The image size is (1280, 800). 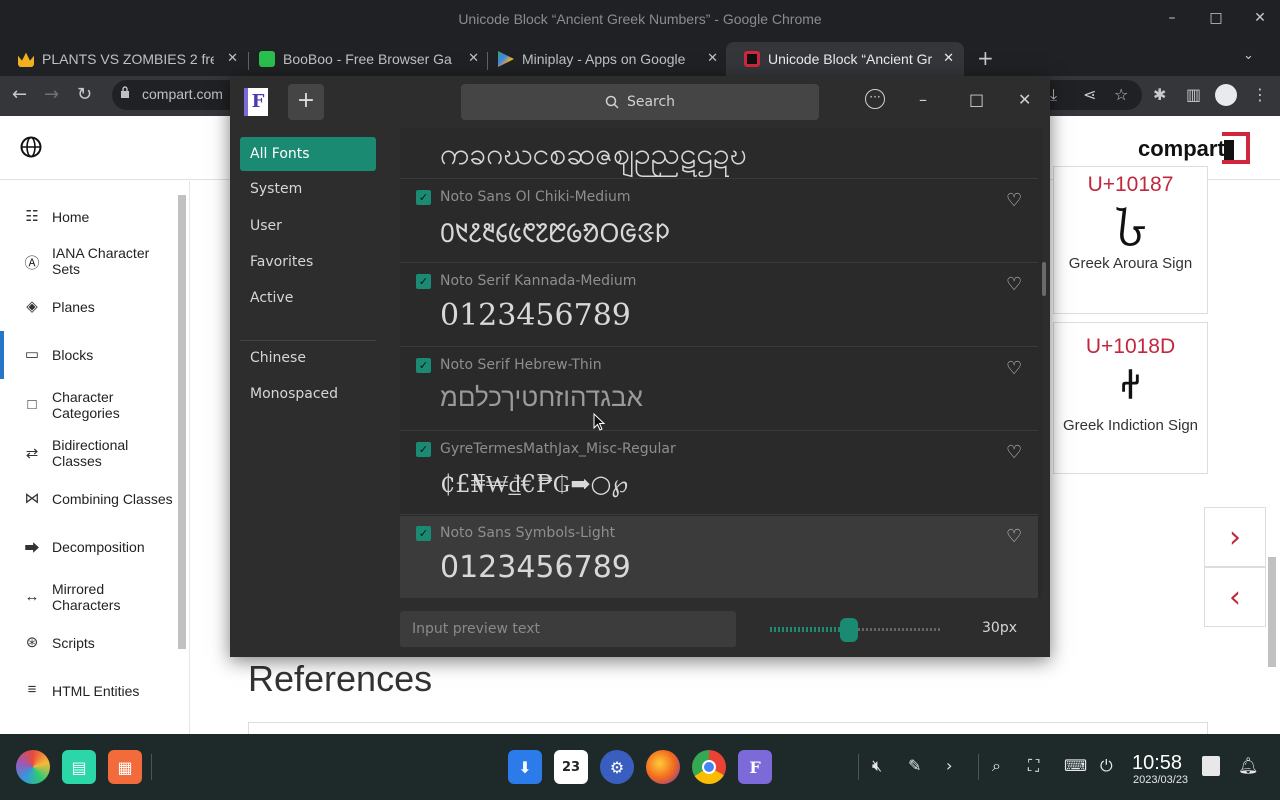 I want to click on font-row: ကခဂဃငစဆဇဈဉညဋဌဍဎ, so click(x=719, y=153).